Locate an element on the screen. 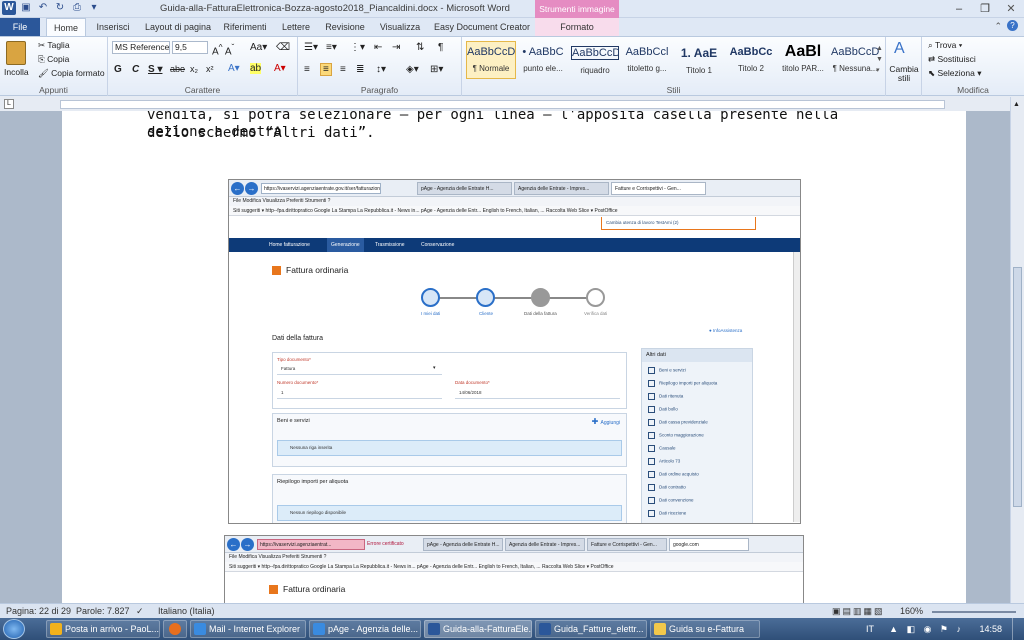 The height and width of the screenshot is (640, 1024). vertical-scrollbar: ▲ is located at coordinates (1017, 350).